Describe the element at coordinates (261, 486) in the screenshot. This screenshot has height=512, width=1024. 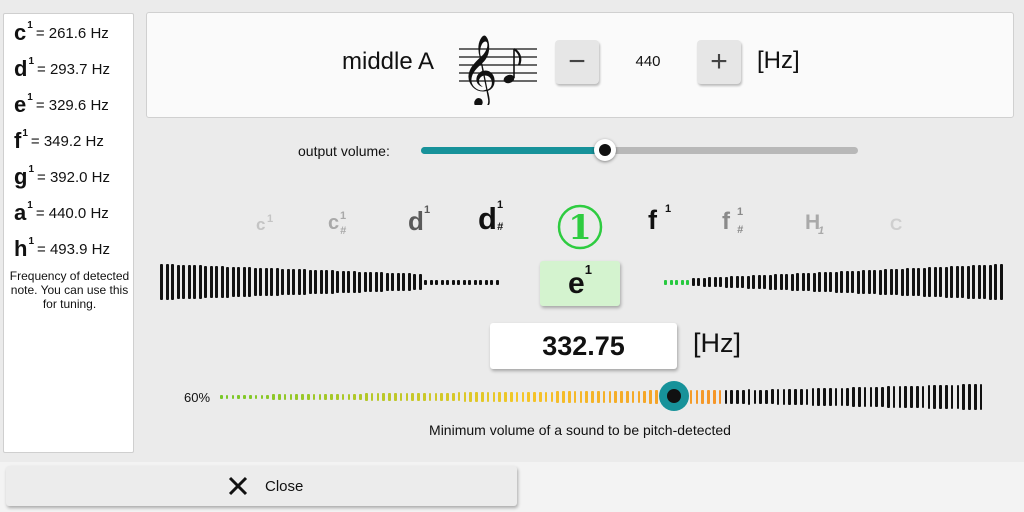
I see `close-button: Close` at that location.